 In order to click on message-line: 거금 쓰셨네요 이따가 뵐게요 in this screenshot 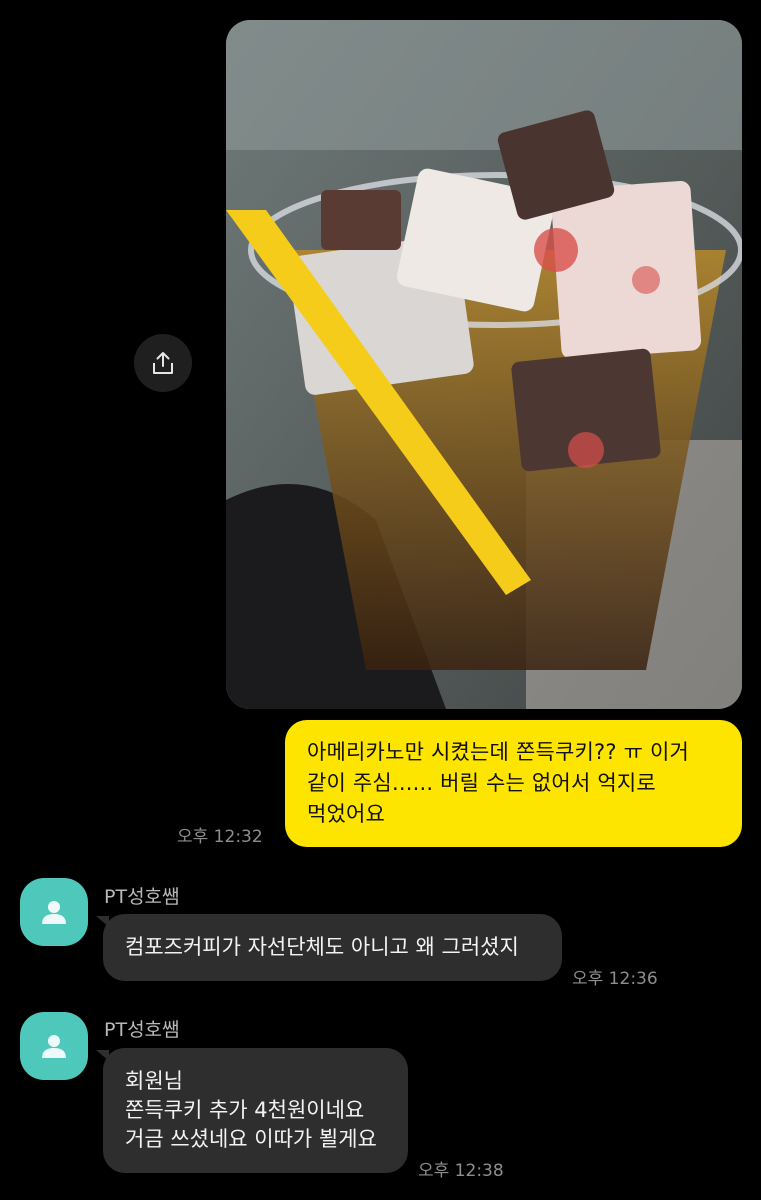, I will do `click(251, 1139)`.